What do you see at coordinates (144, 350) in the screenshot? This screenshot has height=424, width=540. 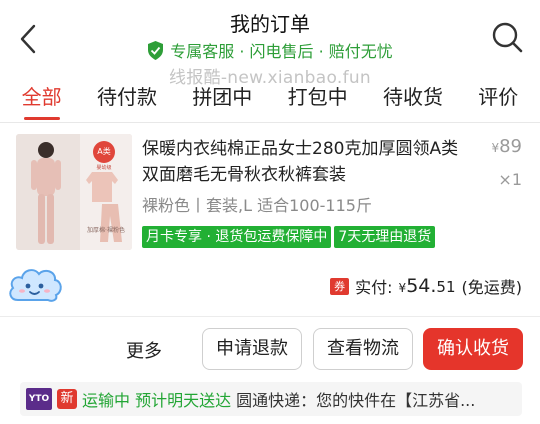 I see `more-button: 更多` at bounding box center [144, 350].